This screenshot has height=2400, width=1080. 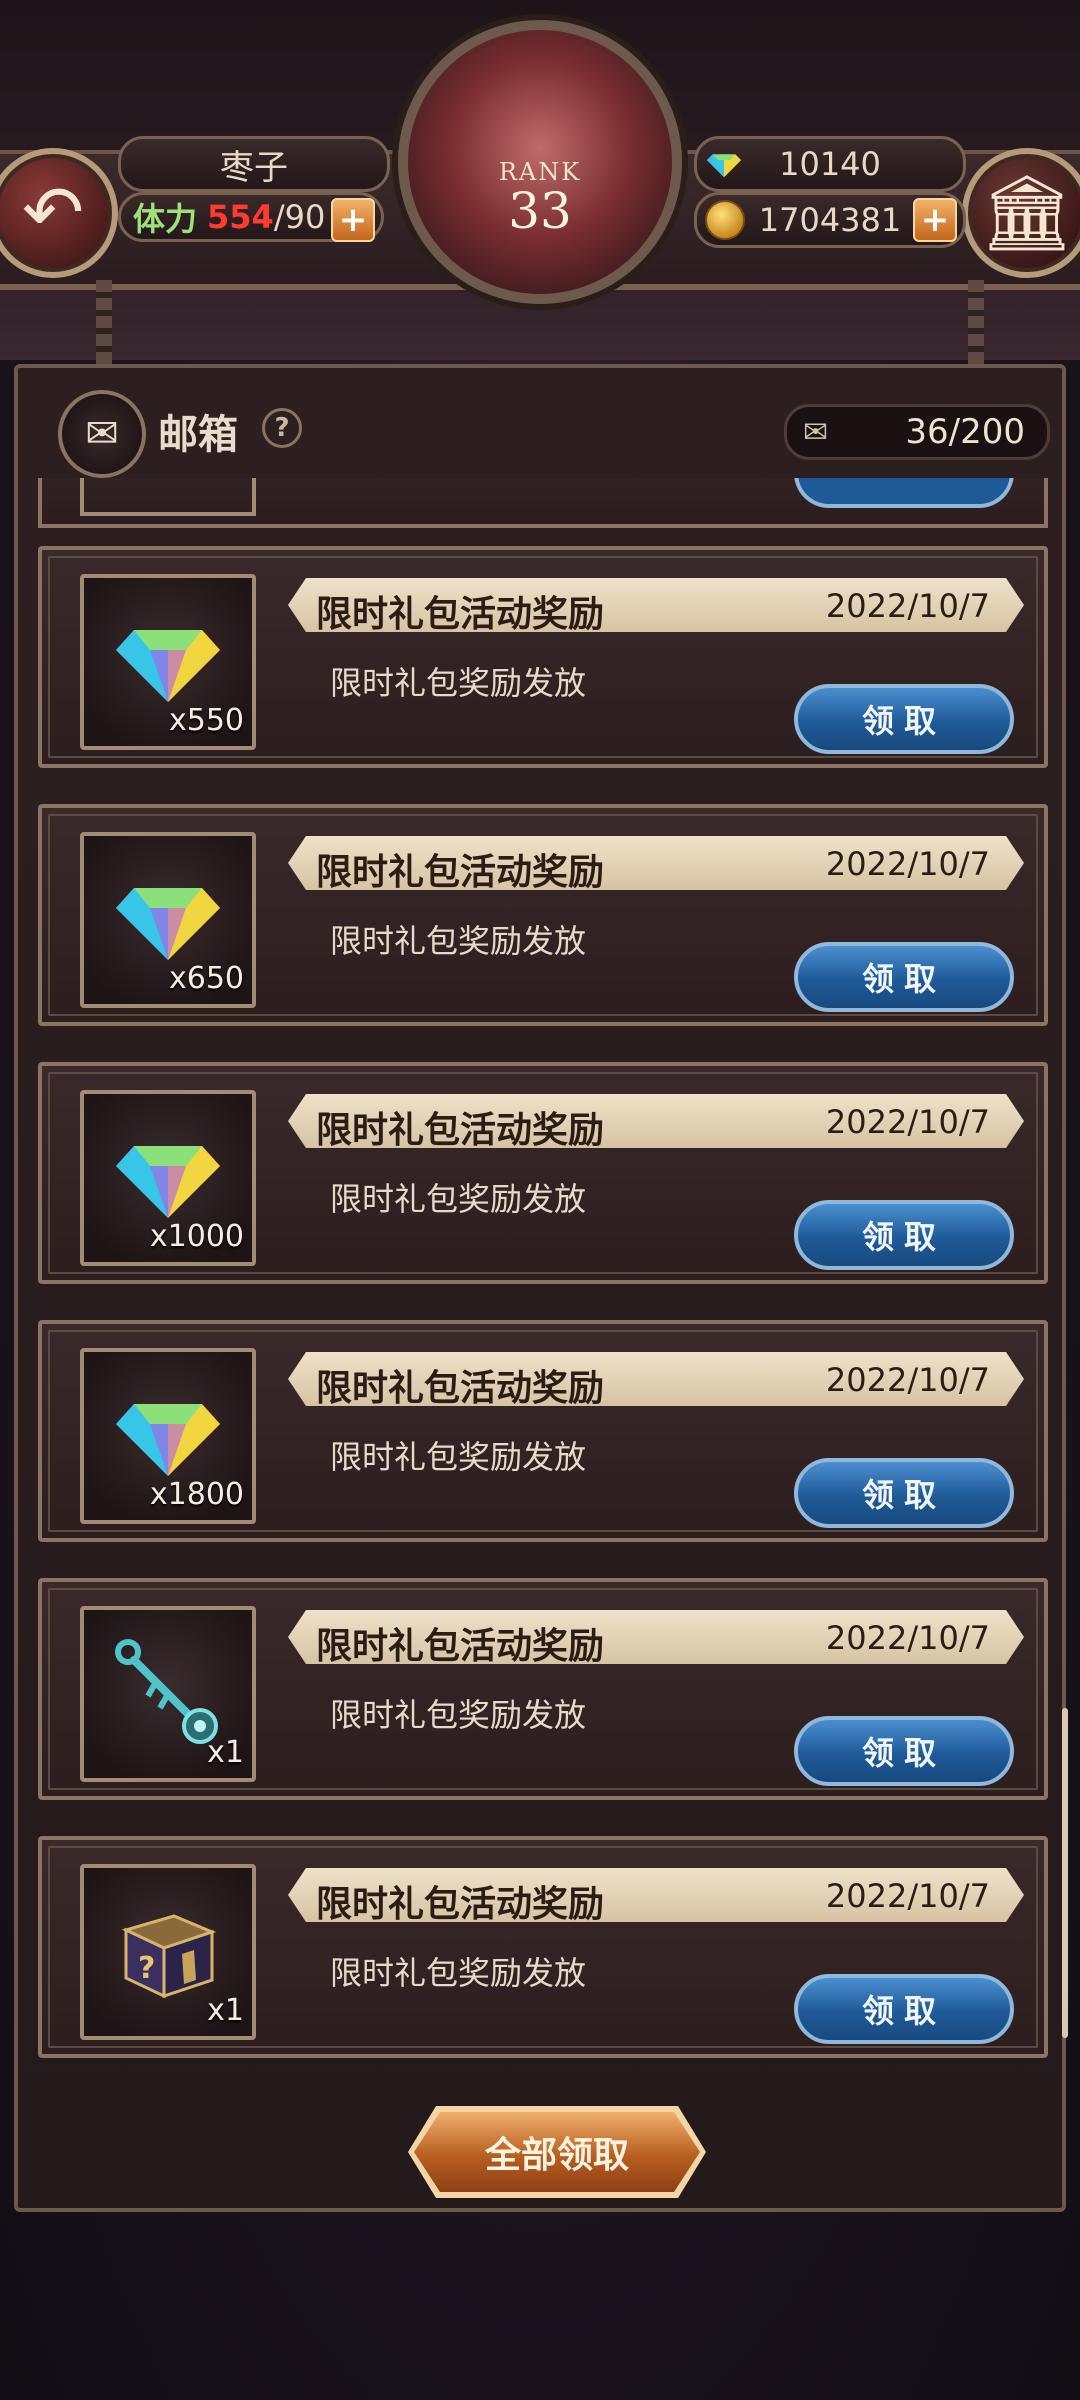 I want to click on item-slot: x1800, so click(x=168, y=1436).